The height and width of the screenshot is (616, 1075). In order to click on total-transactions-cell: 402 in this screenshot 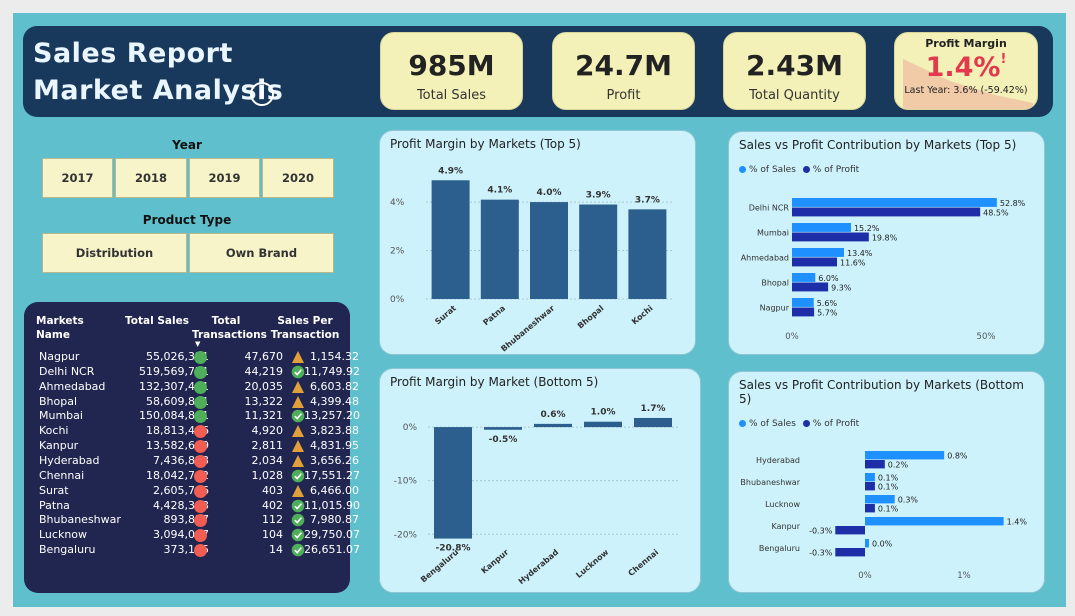, I will do `click(272, 505)`.